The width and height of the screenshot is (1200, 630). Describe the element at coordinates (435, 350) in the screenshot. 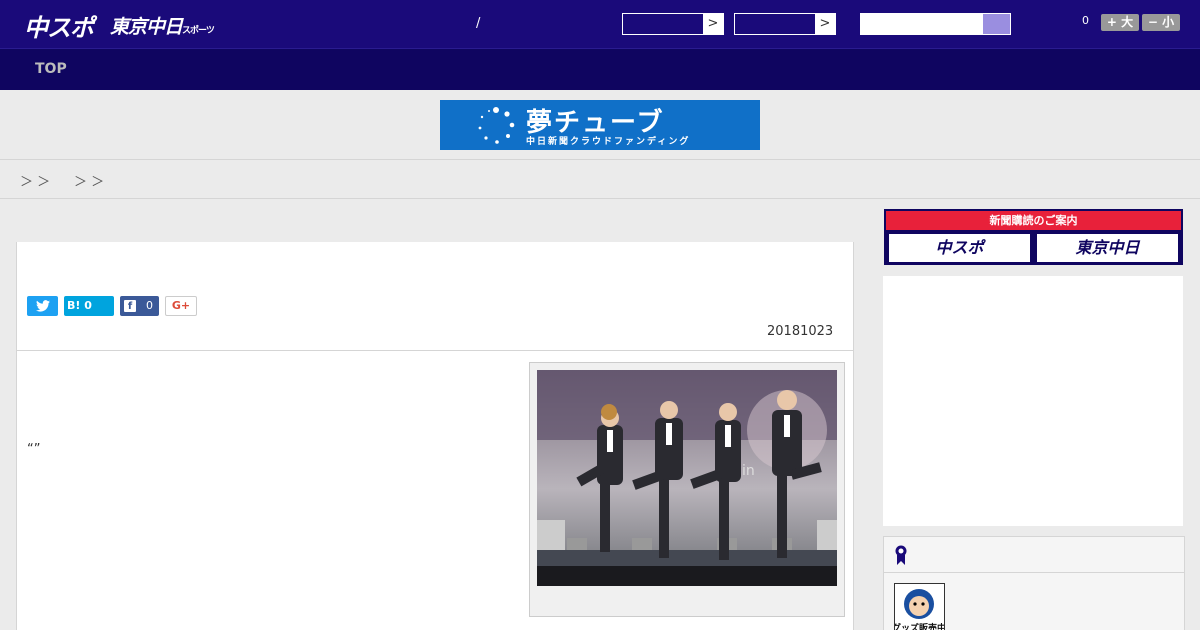

I see `article-divider` at that location.